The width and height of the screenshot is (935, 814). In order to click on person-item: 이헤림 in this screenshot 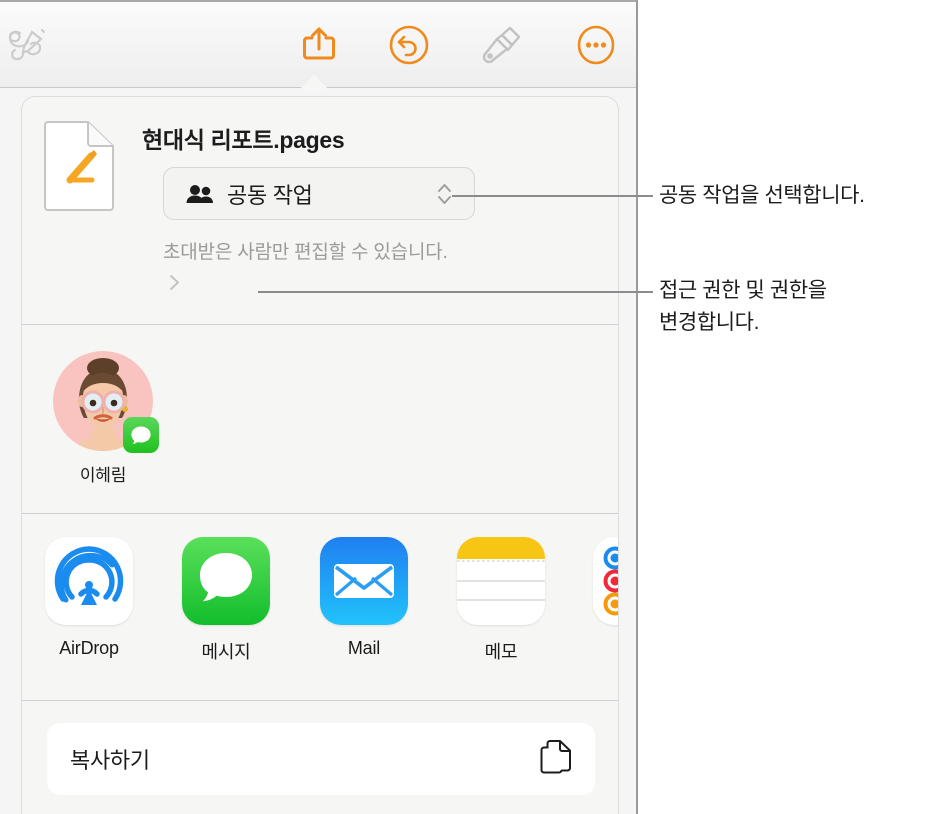, I will do `click(107, 418)`.